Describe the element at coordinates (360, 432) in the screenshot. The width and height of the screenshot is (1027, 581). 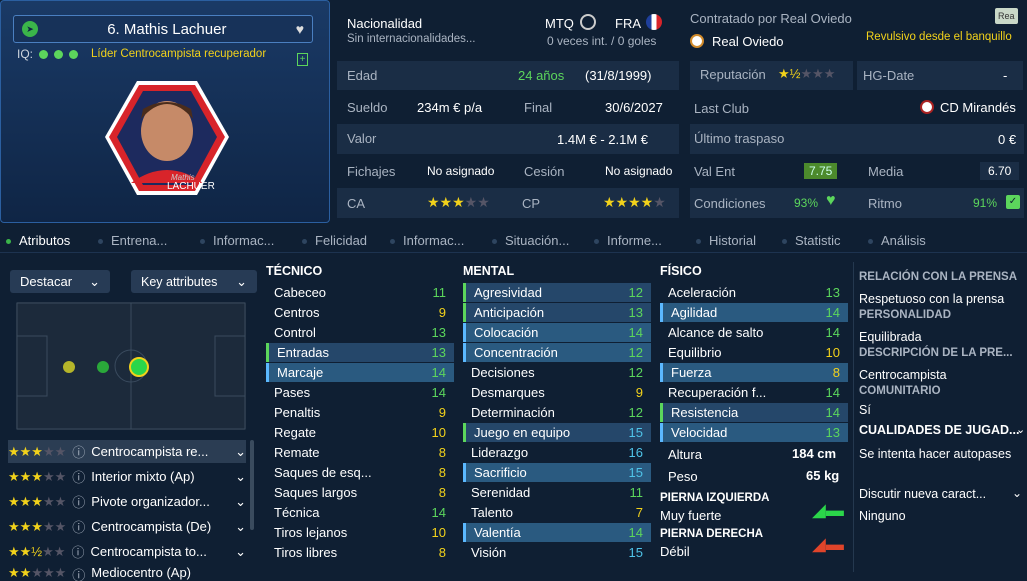
I see `attribute-row: Regate 10` at that location.